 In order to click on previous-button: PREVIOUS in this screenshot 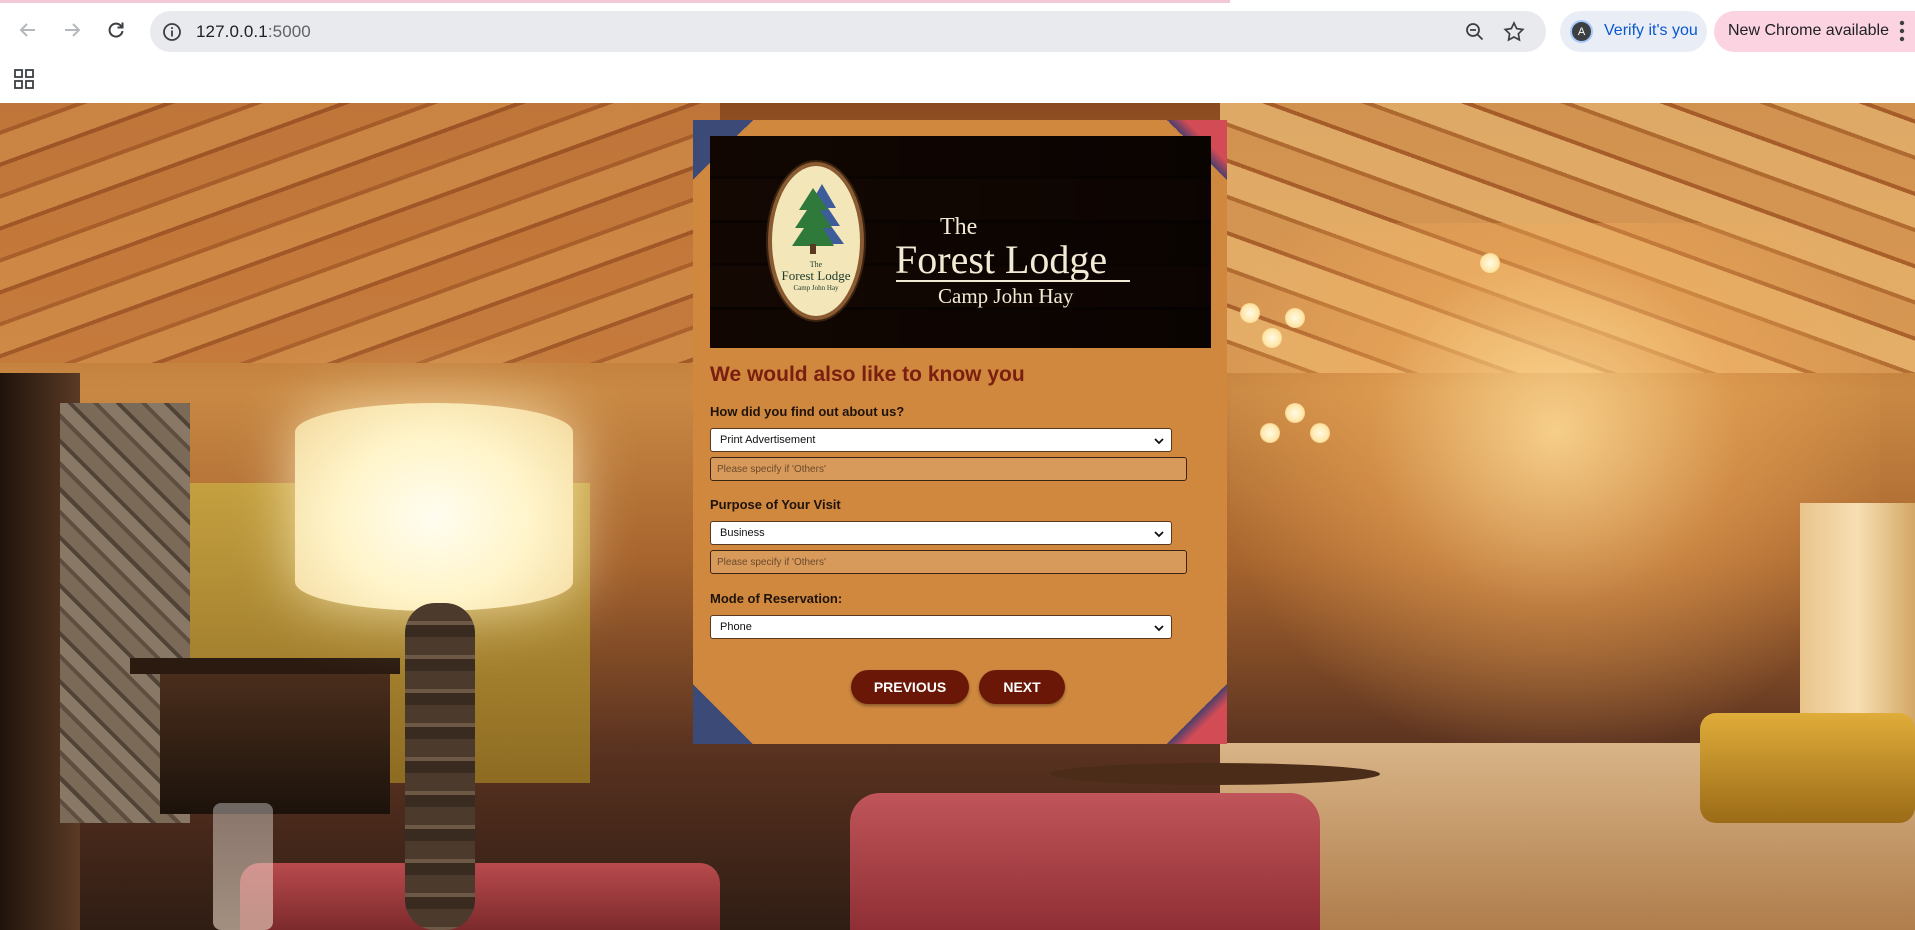, I will do `click(910, 687)`.